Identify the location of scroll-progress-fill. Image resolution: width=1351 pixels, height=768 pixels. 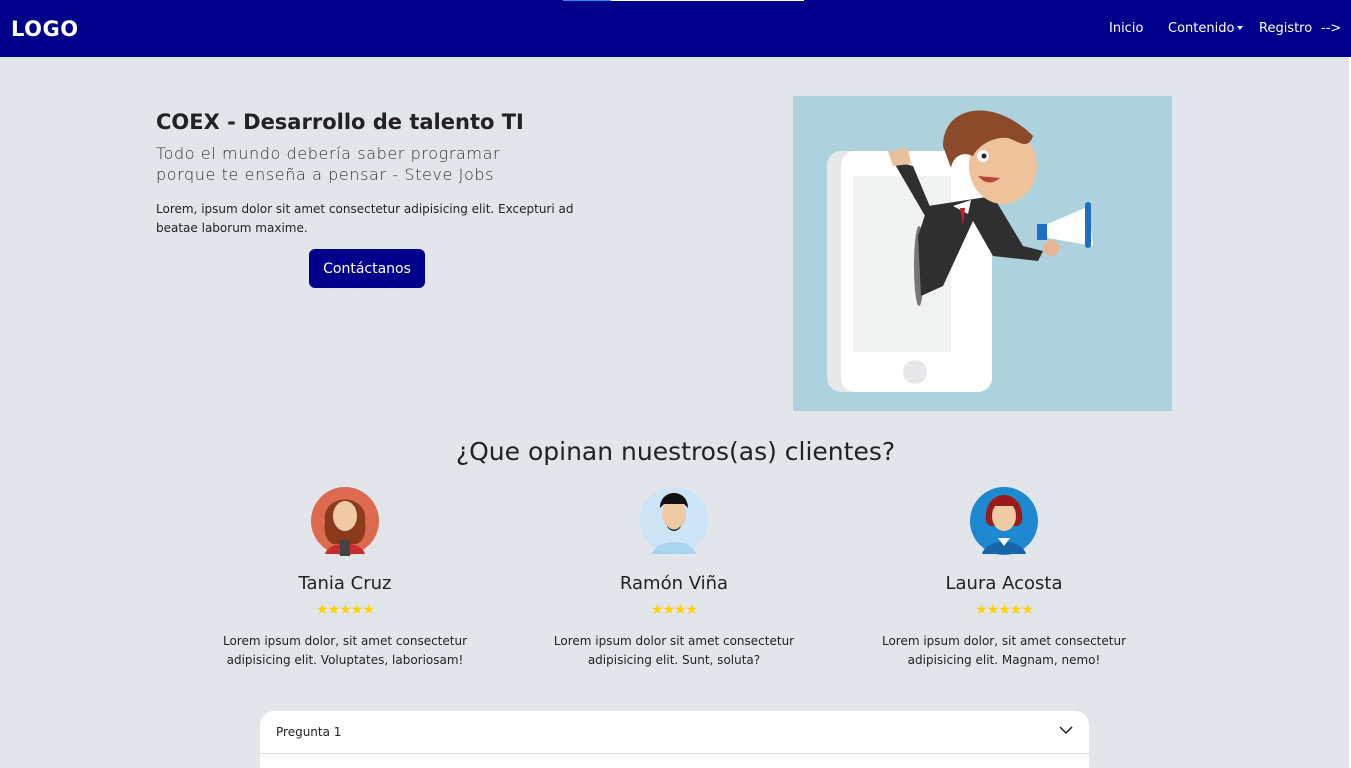
(587, 0).